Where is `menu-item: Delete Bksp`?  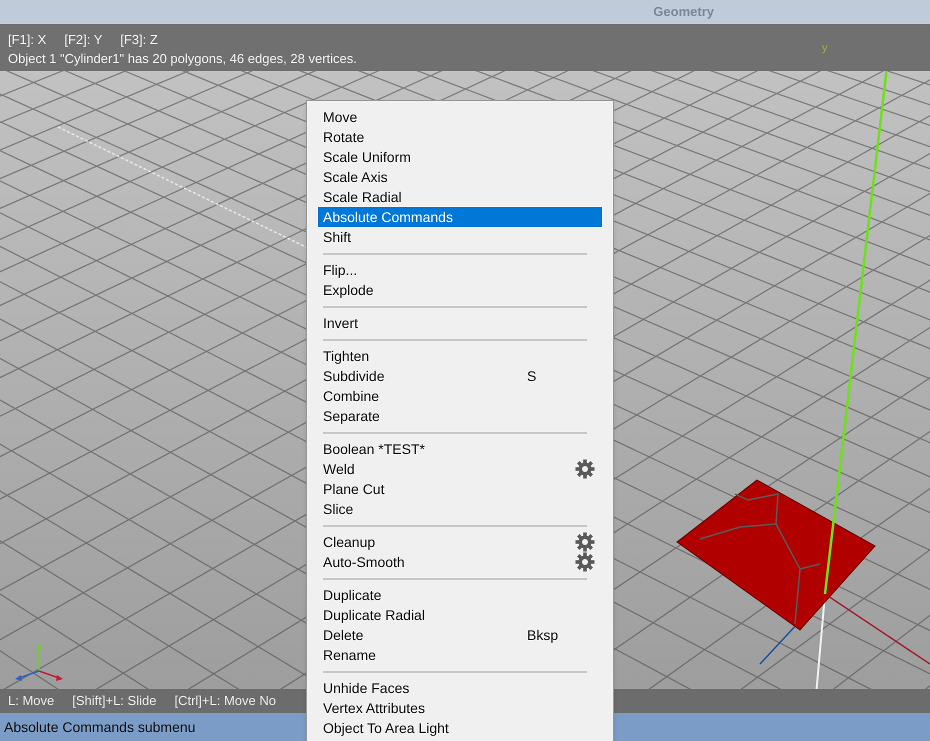
menu-item: Delete Bksp is located at coordinates (460, 635).